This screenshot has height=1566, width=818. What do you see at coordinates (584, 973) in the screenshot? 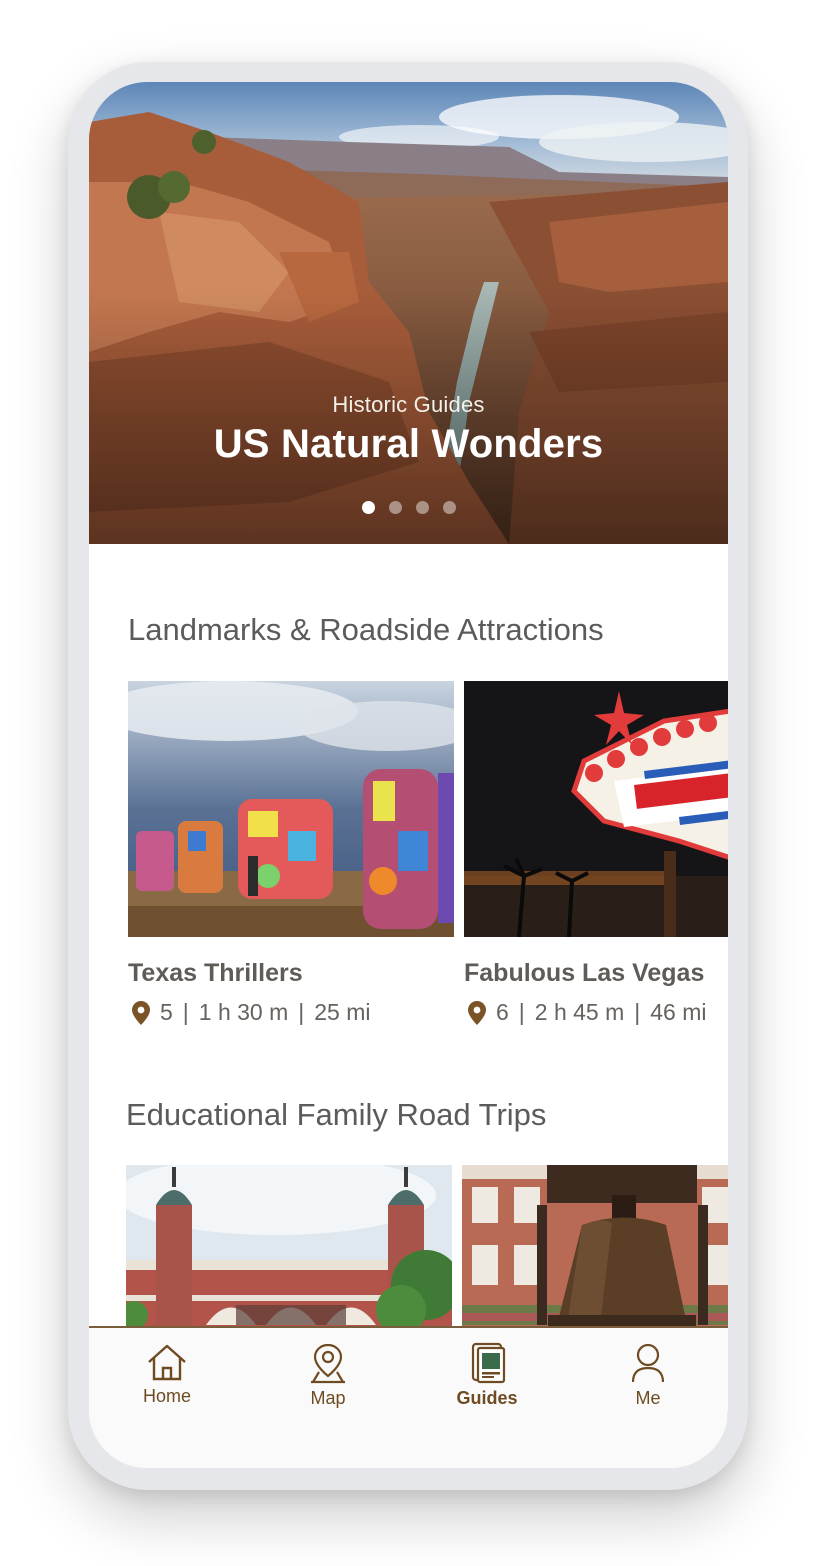
I see `card-title: Fabulous Las Vegas` at bounding box center [584, 973].